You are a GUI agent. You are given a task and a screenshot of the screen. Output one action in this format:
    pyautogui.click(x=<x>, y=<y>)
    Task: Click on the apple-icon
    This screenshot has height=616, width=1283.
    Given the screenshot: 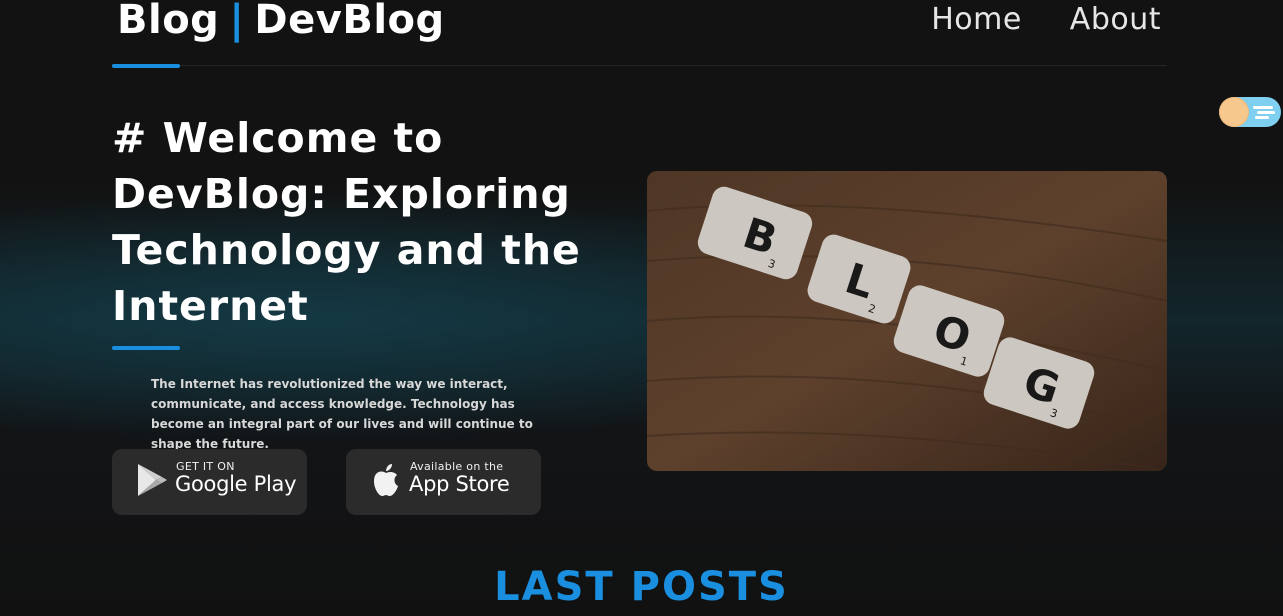 What is the action you would take?
    pyautogui.click(x=386, y=480)
    